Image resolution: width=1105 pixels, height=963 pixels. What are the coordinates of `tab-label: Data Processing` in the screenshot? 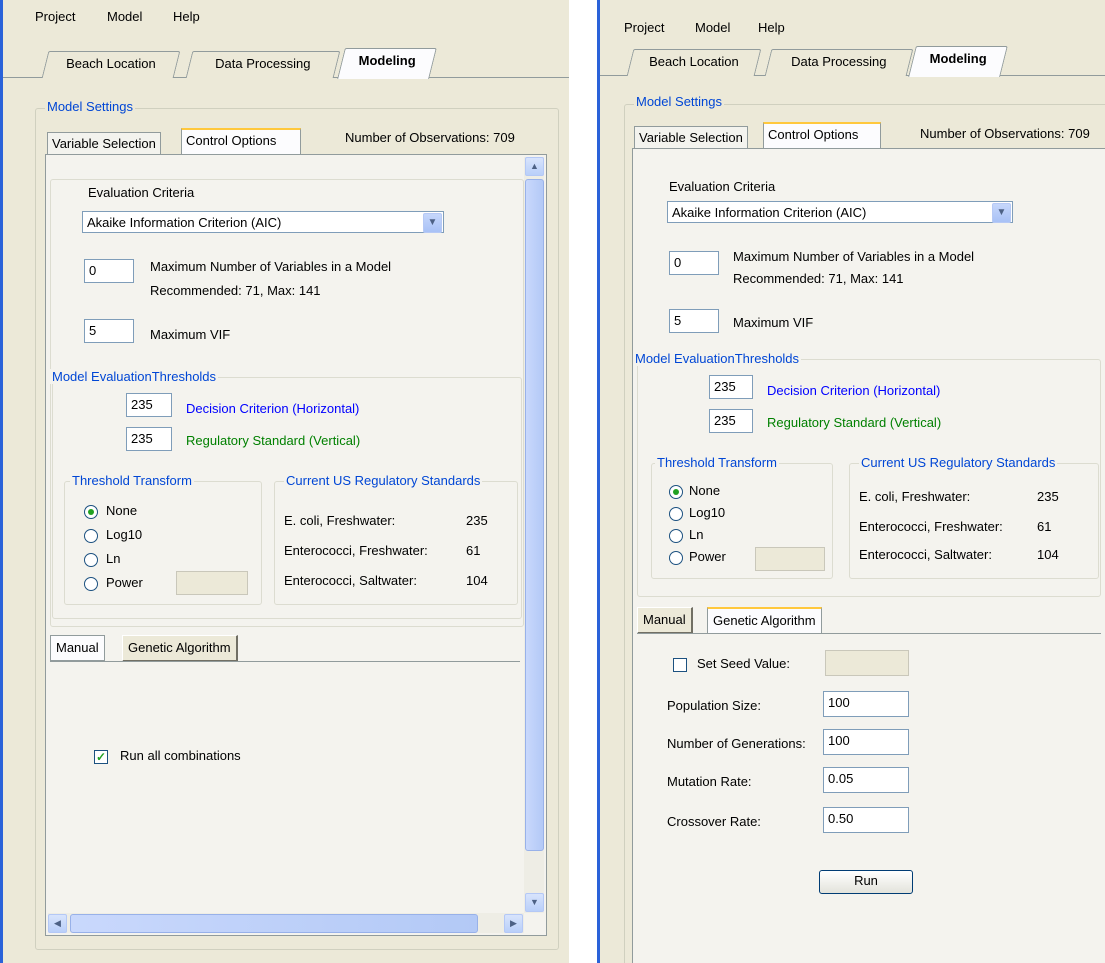 It's located at (263, 63).